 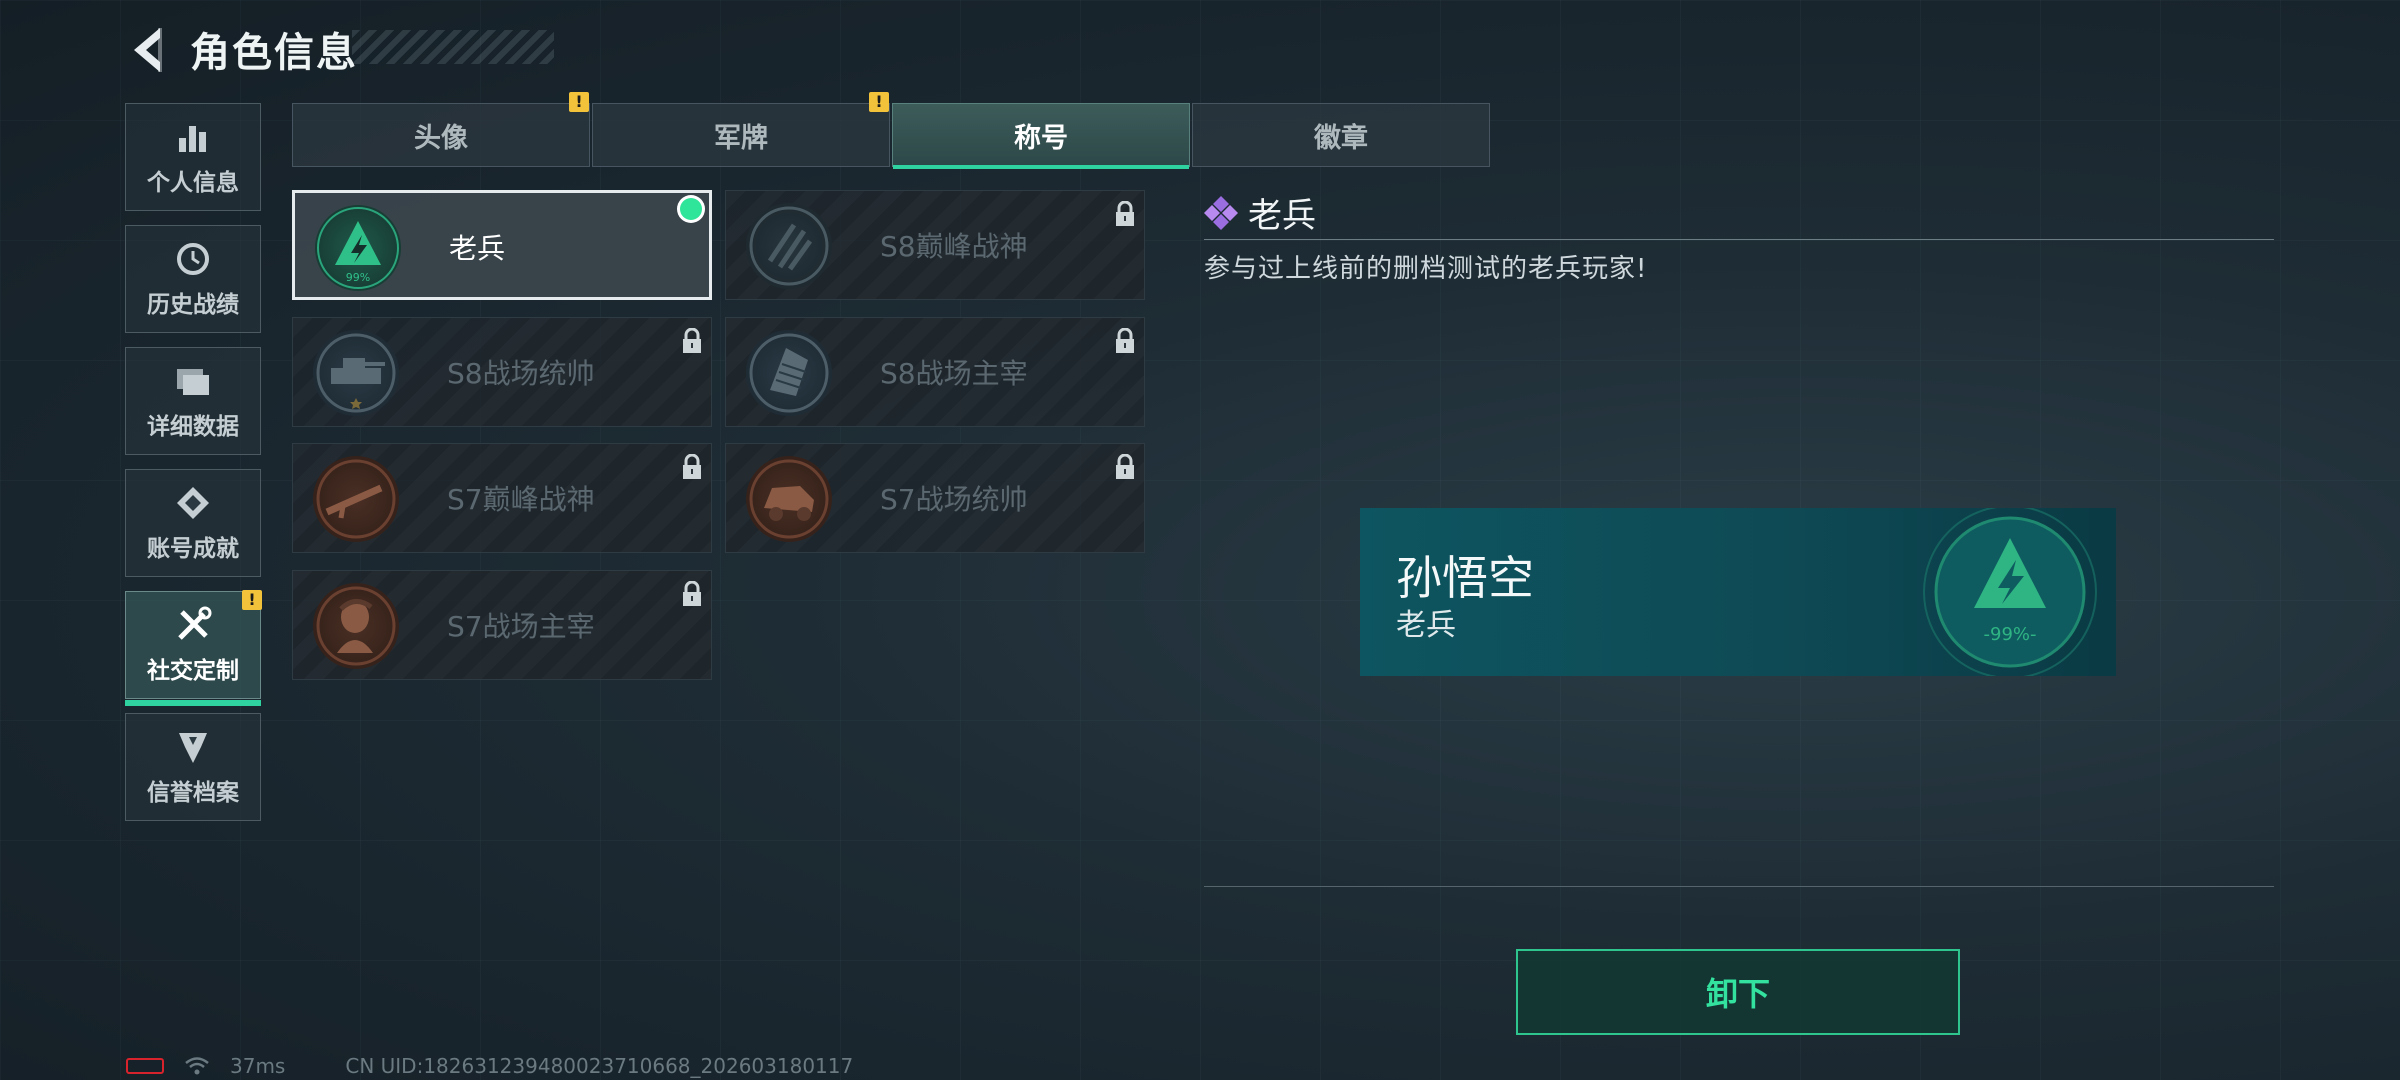 What do you see at coordinates (193, 381) in the screenshot?
I see `folder-icon` at bounding box center [193, 381].